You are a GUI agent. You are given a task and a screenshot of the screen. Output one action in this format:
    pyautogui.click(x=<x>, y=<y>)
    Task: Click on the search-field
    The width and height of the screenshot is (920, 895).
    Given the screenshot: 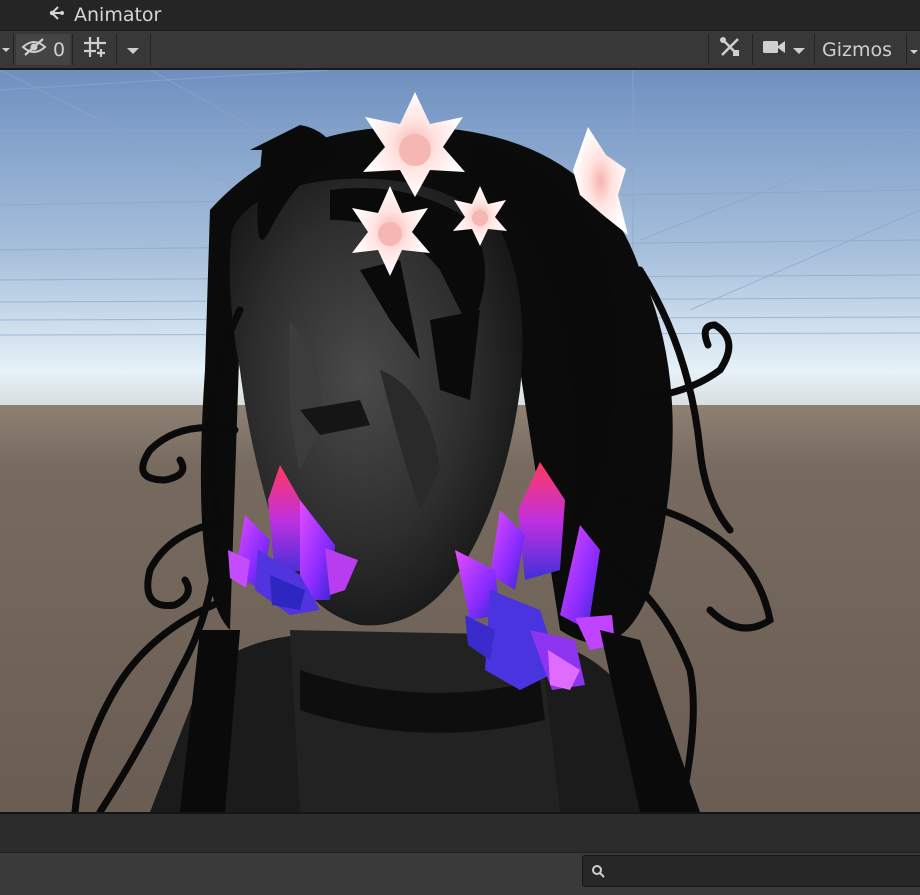 What is the action you would take?
    pyautogui.click(x=751, y=871)
    